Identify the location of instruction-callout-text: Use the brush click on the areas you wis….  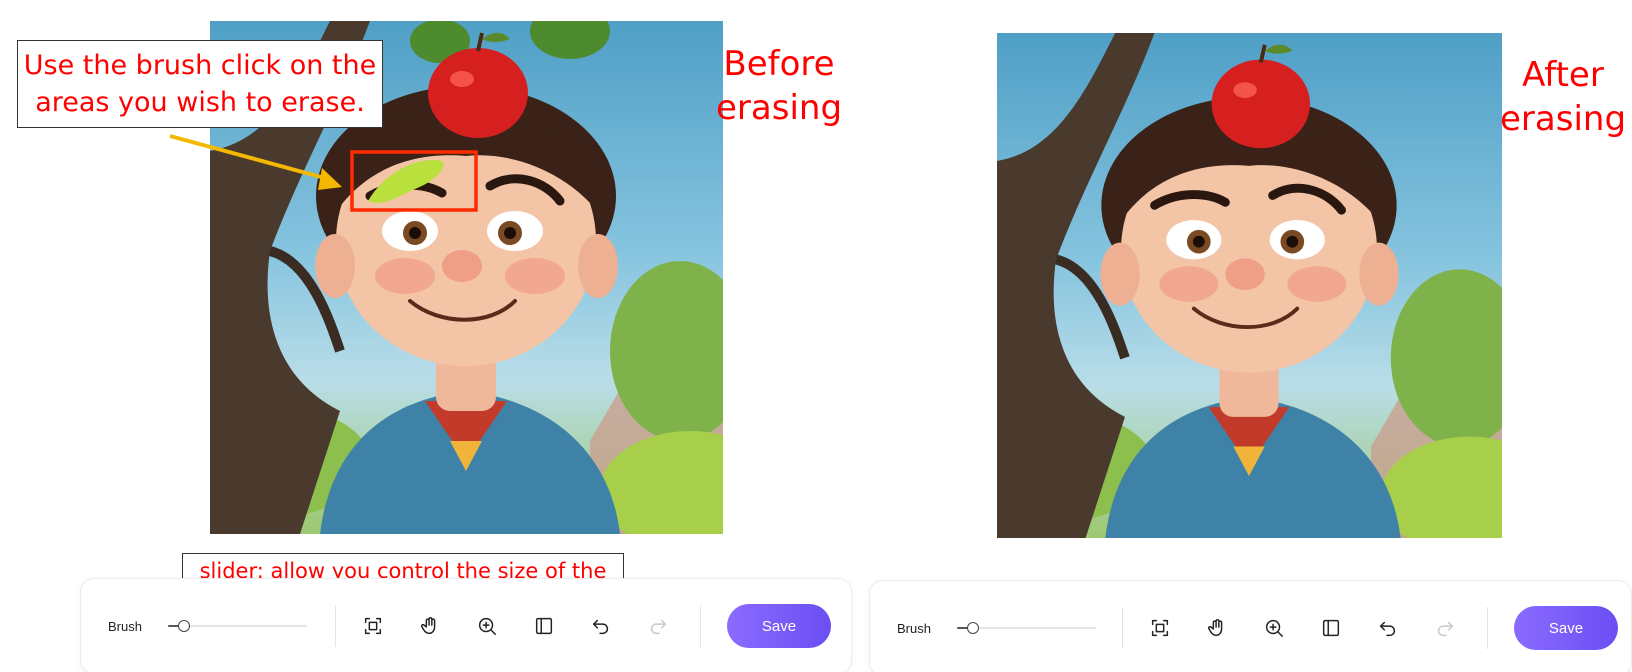
(200, 84).